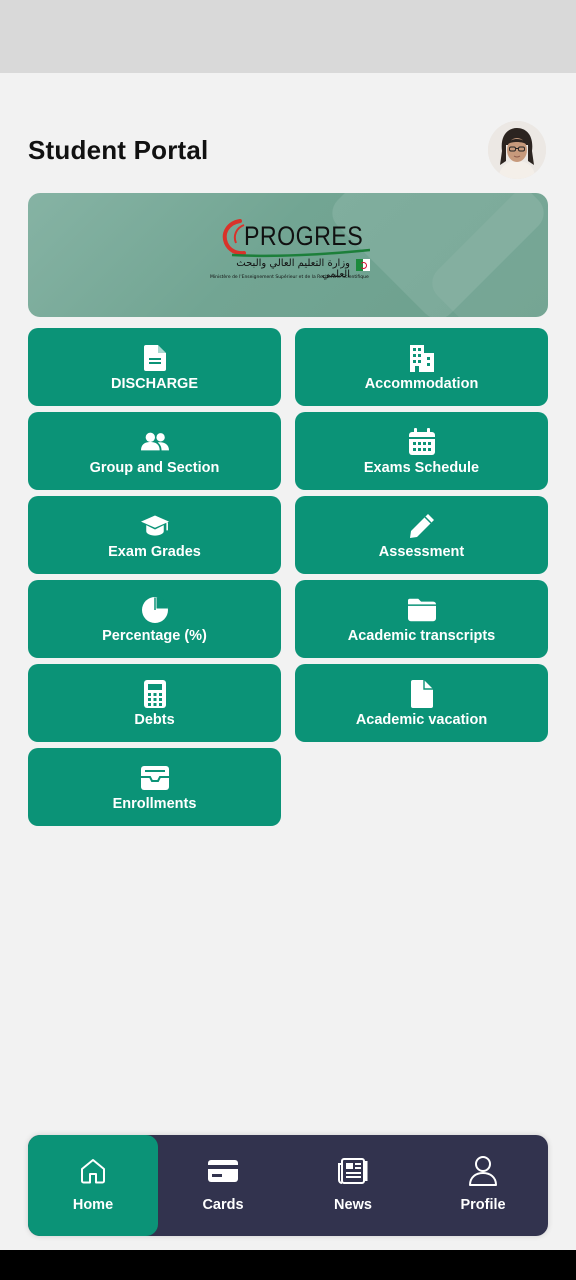 Image resolution: width=576 pixels, height=1280 pixels. What do you see at coordinates (353, 1205) in the screenshot?
I see `nav-label: News` at bounding box center [353, 1205].